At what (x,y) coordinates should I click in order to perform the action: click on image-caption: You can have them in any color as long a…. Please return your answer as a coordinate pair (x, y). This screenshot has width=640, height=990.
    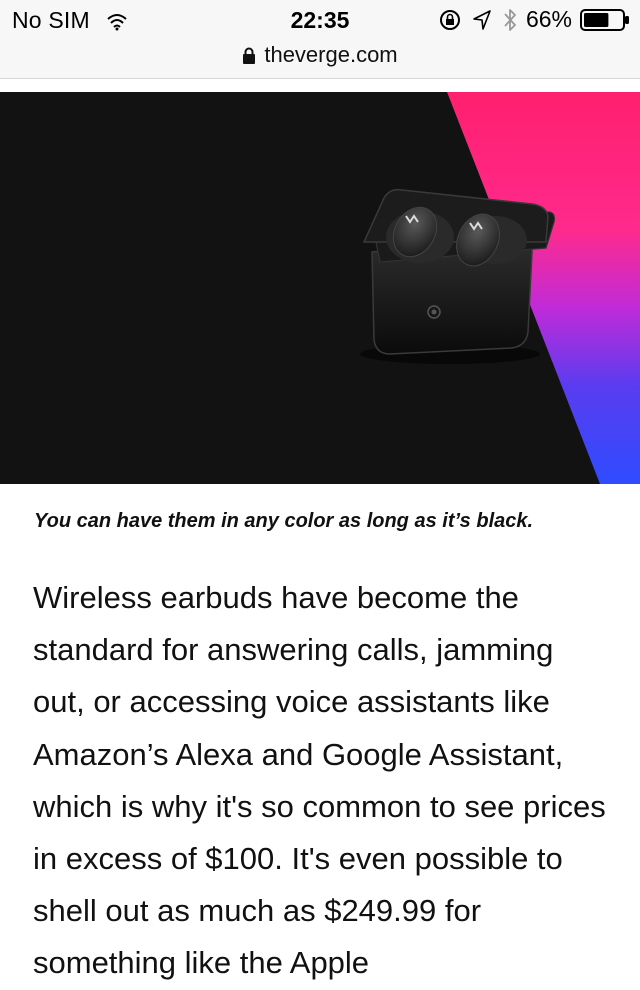
    Looking at the image, I should click on (284, 521).